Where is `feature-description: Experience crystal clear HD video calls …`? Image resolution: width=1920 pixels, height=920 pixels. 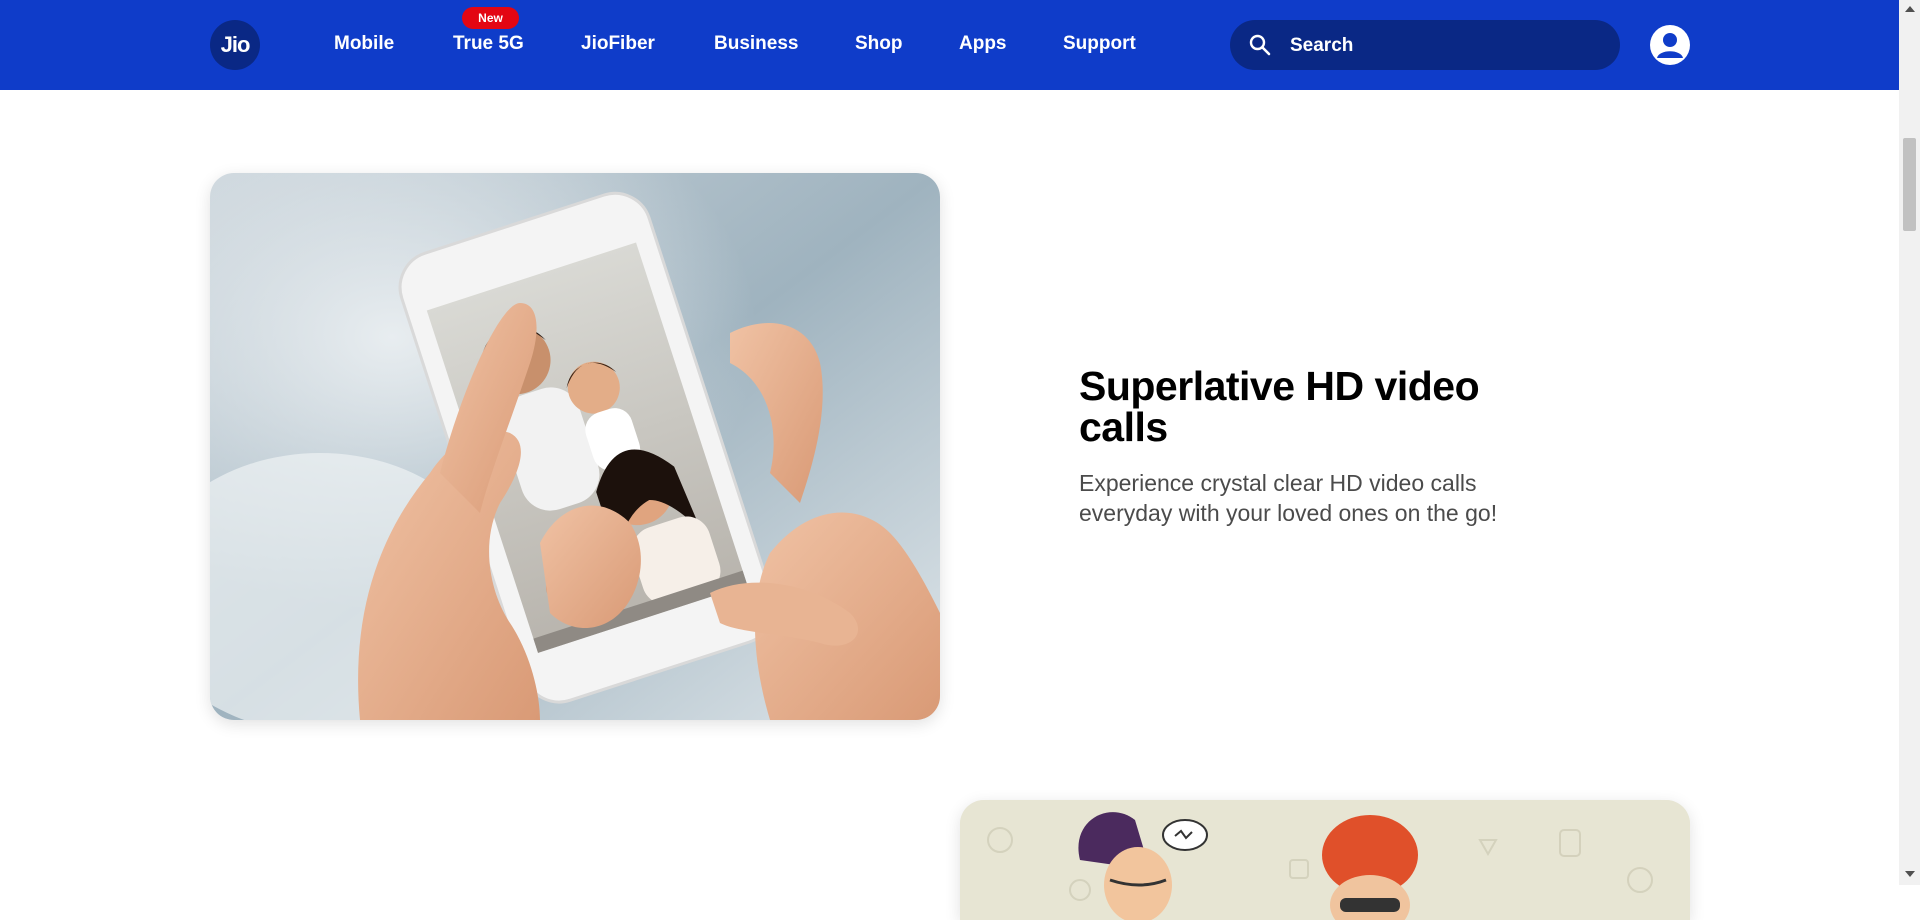 feature-description: Experience crystal clear HD video calls … is located at coordinates (1288, 498).